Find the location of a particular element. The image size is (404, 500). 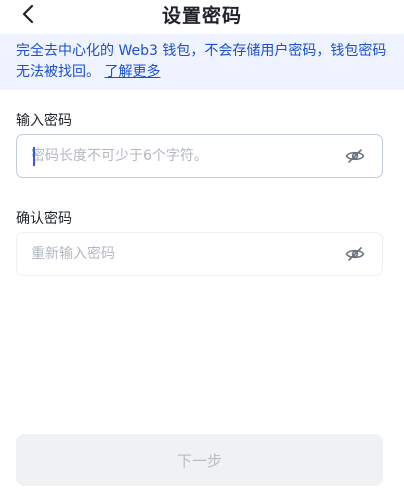

confirm-password-field is located at coordinates (199, 254).